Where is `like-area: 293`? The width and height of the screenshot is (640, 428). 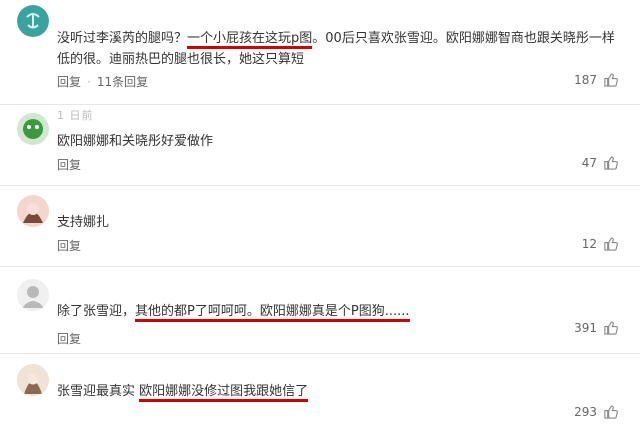
like-area: 293 is located at coordinates (596, 411).